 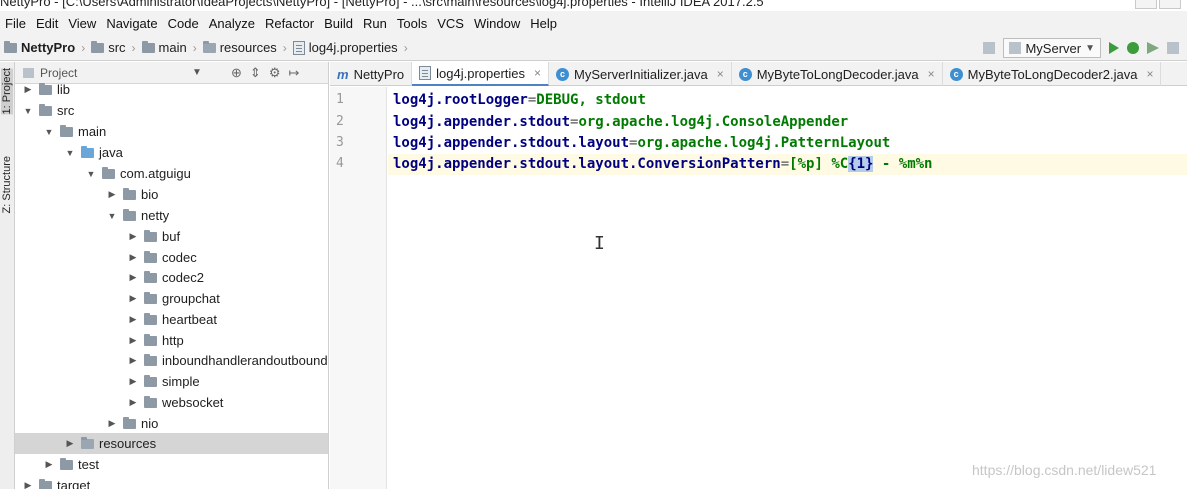 I want to click on tree-item-netty: ▼ netty, so click(x=171, y=215).